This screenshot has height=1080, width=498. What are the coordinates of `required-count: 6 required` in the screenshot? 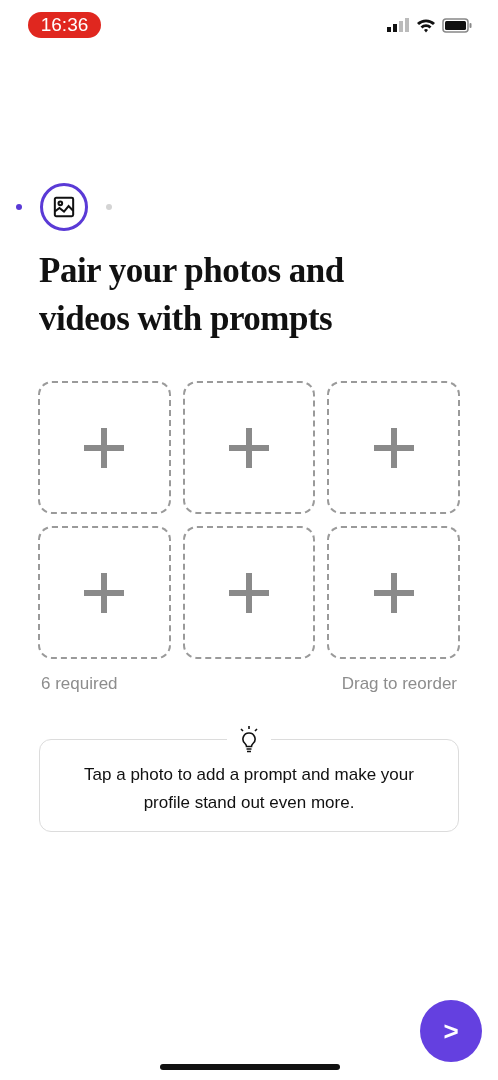 It's located at (79, 684).